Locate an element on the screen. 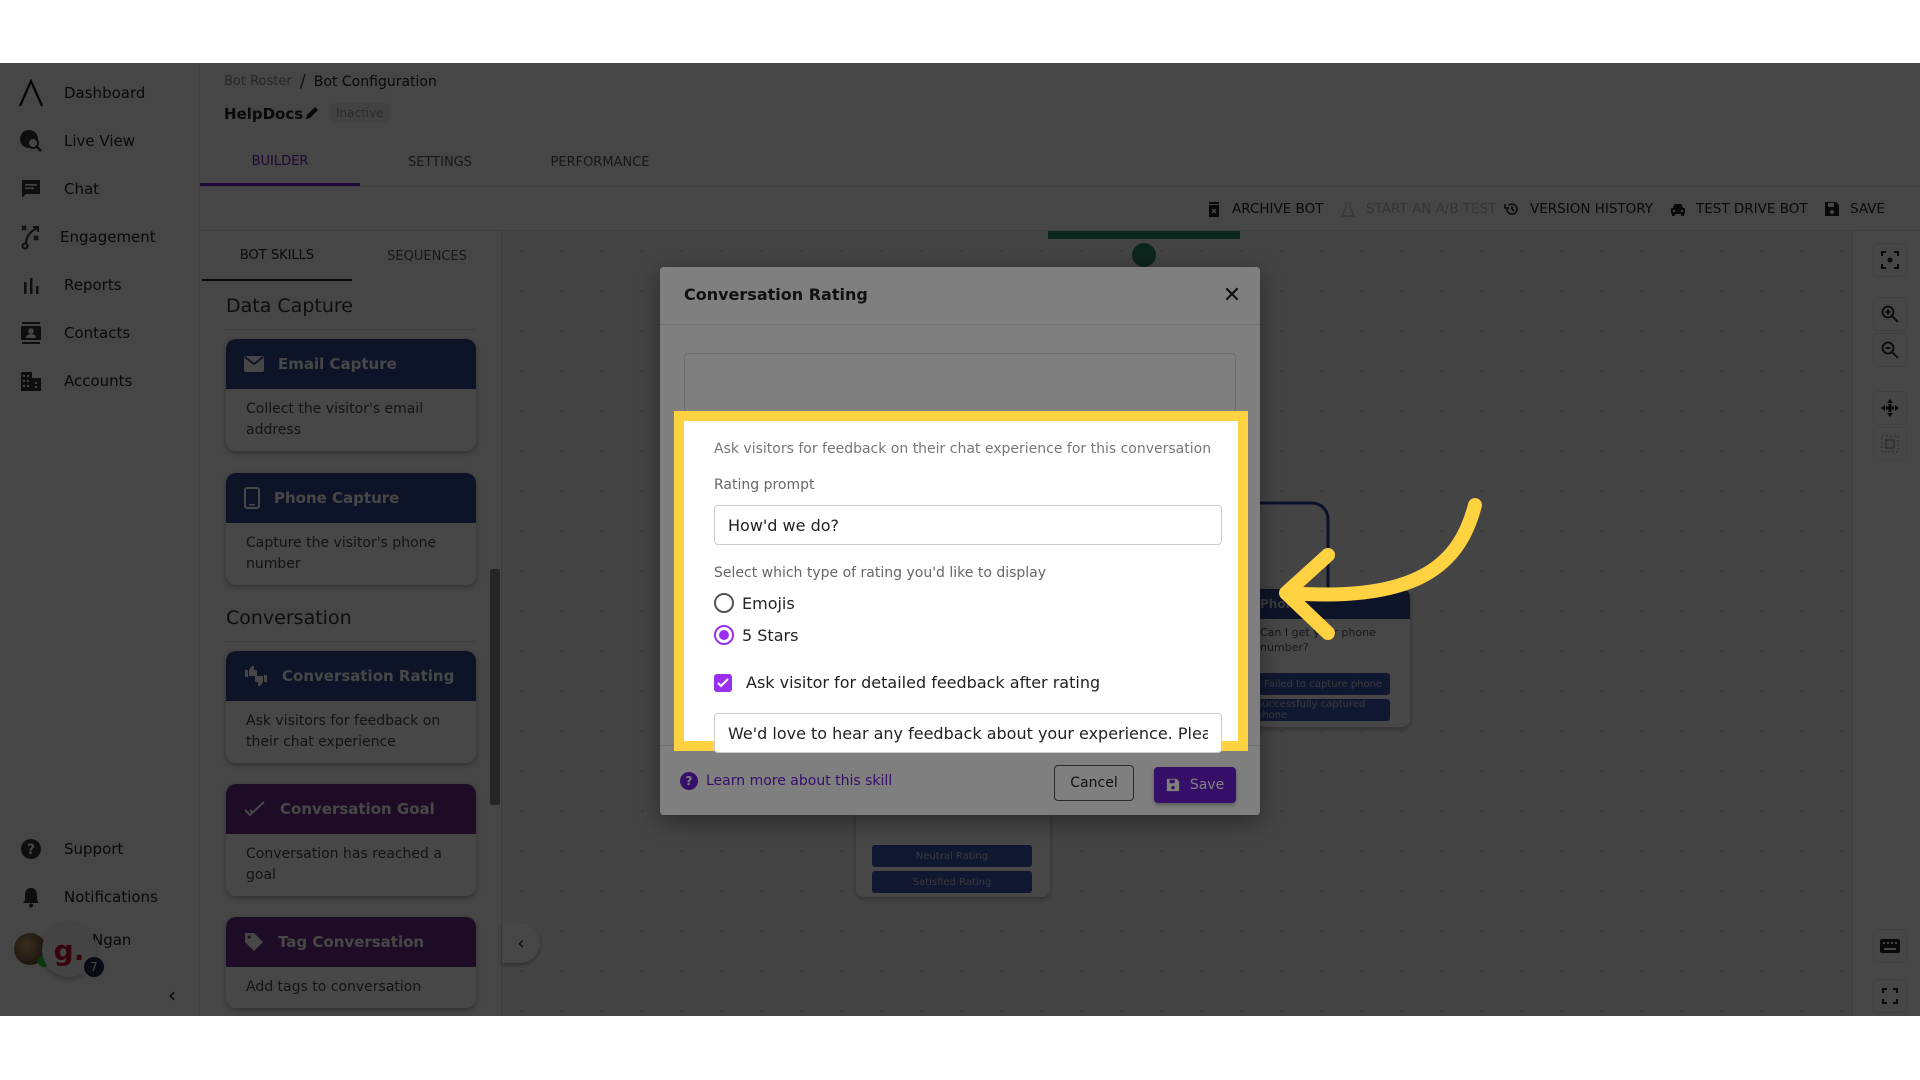 The image size is (1920, 1080). radio-label: 5 Stars is located at coordinates (770, 635).